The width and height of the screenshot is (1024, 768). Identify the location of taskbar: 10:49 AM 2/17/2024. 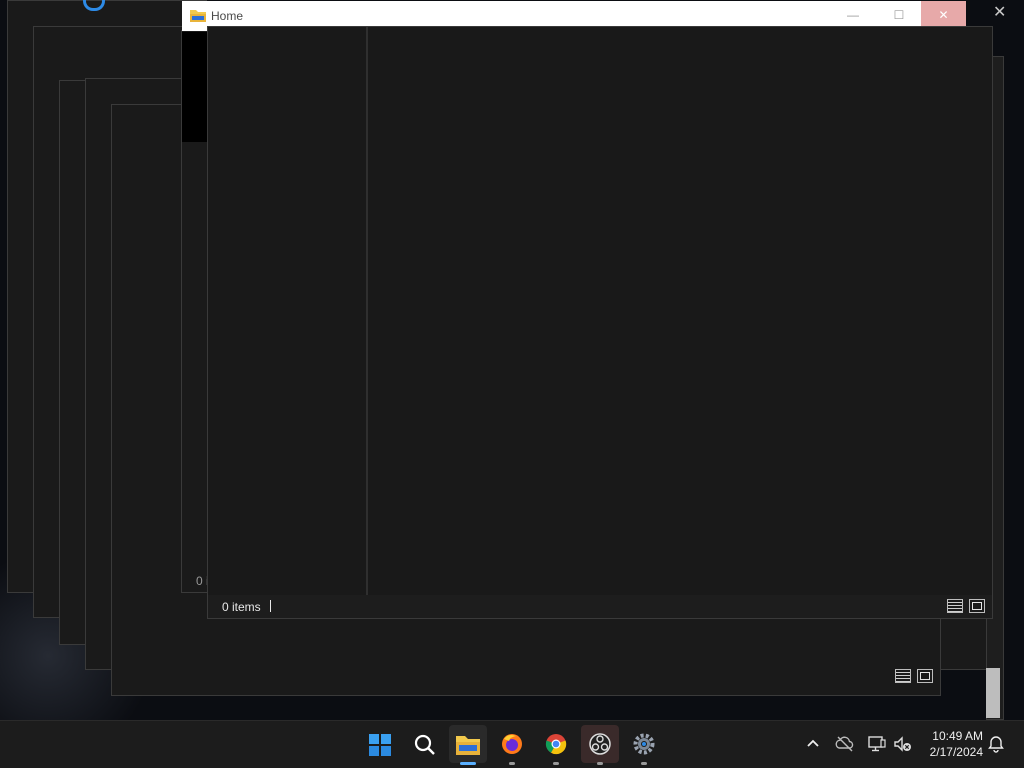
(512, 744).